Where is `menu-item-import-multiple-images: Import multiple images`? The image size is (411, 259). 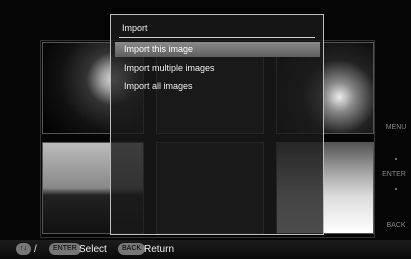
menu-item-import-multiple-images: Import multiple images is located at coordinates (217, 68).